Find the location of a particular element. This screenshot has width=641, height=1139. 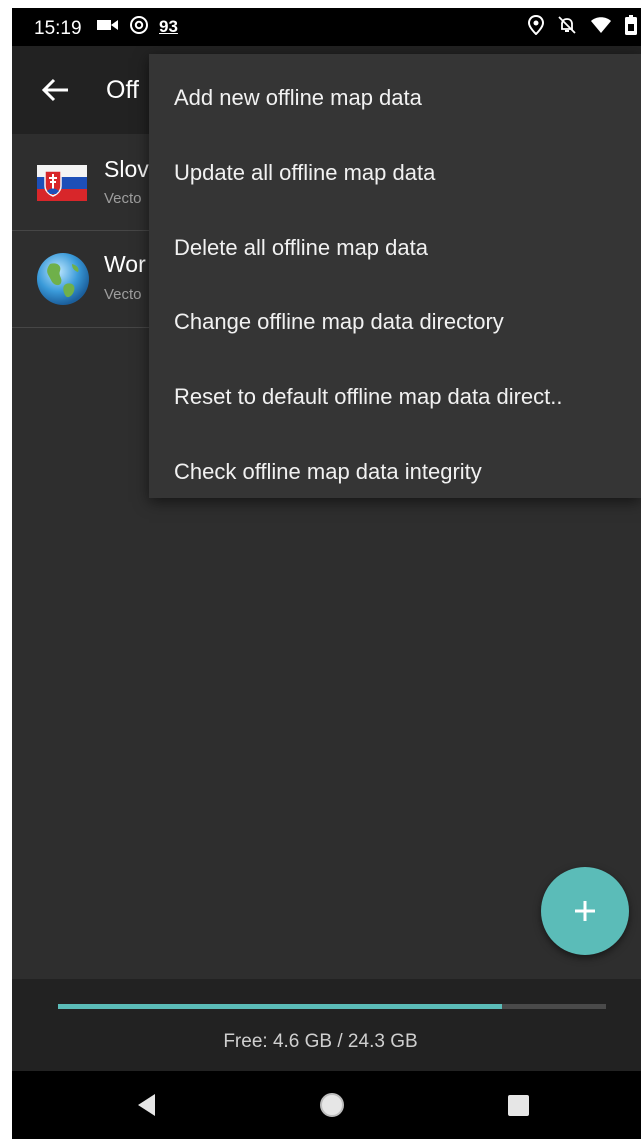

notification-number: 93 is located at coordinates (168, 26).